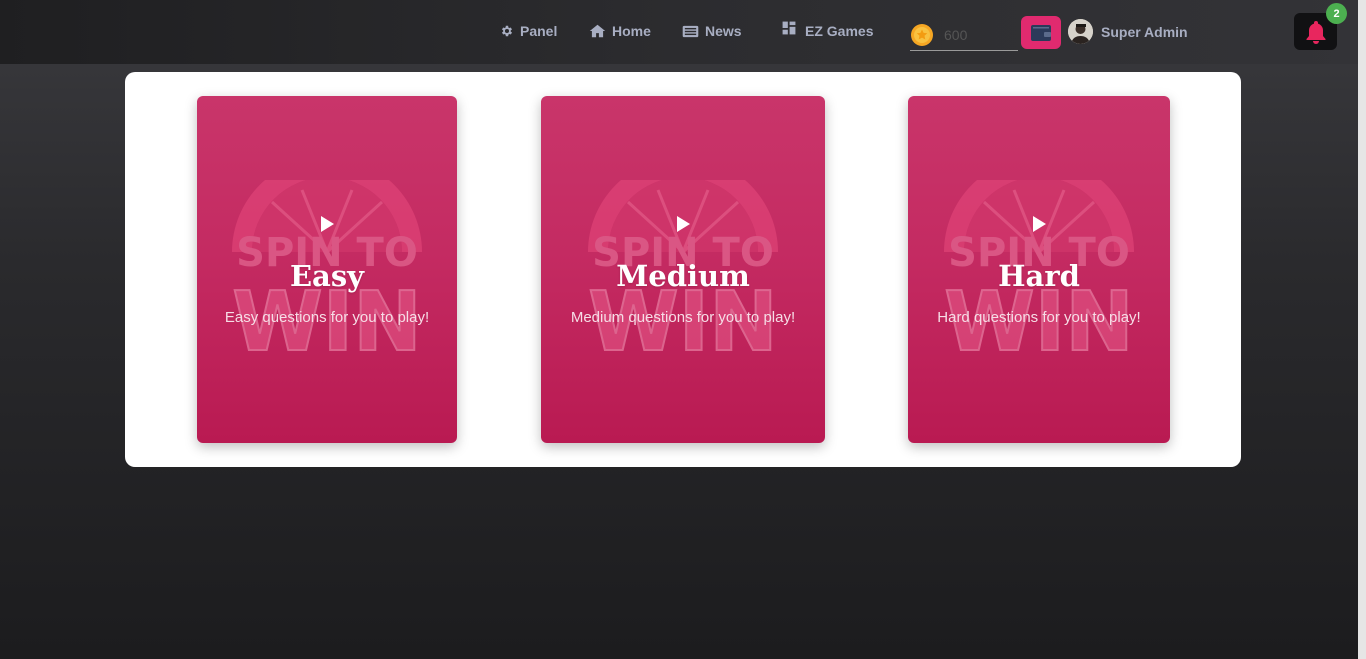 This screenshot has height=659, width=1366. I want to click on card-title: Hard, so click(1039, 276).